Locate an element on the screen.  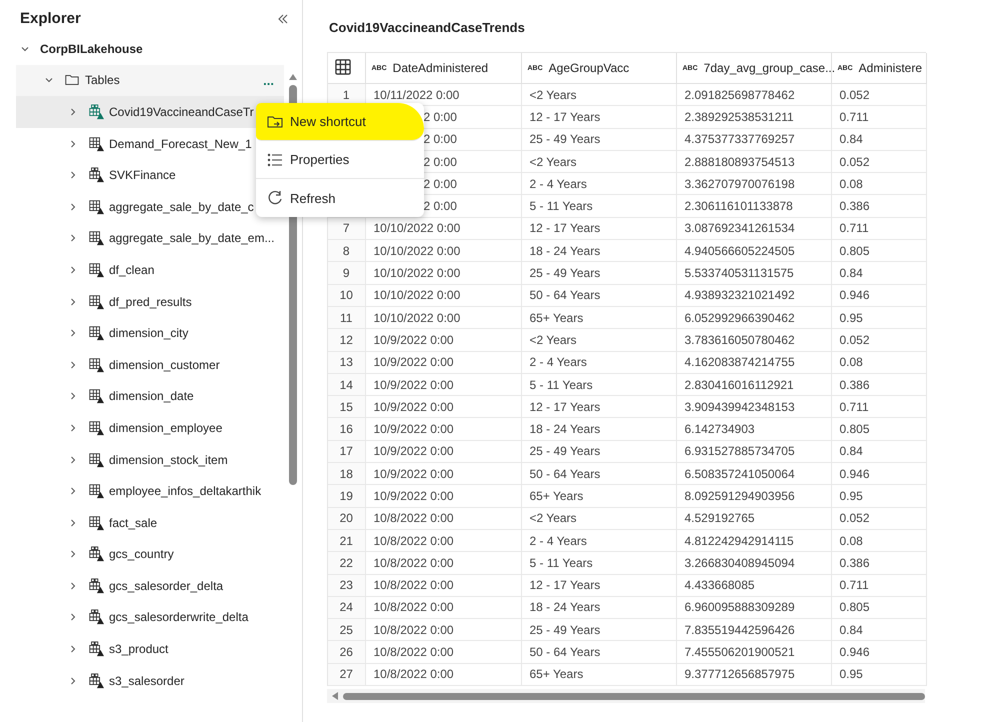
lakehouse-item: CorpBILakehouse is located at coordinates (150, 49).